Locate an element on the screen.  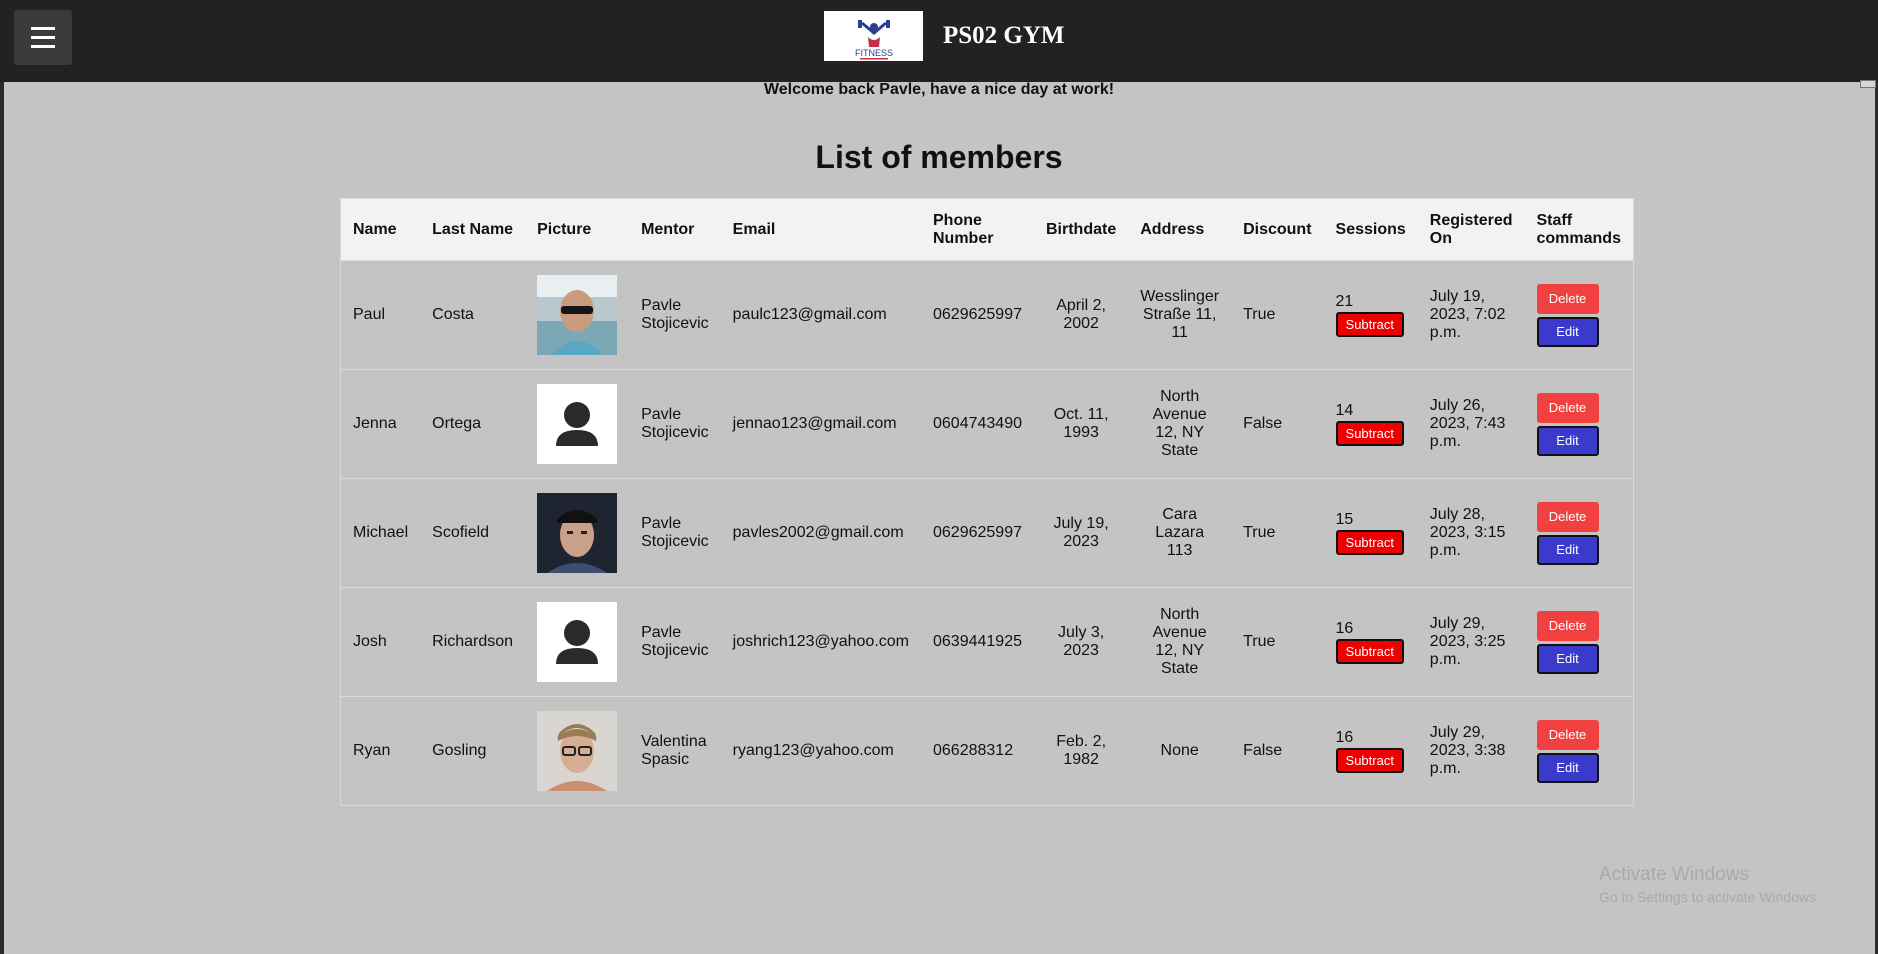
watermark-title: Activate Windows is located at coordinates (1674, 874).